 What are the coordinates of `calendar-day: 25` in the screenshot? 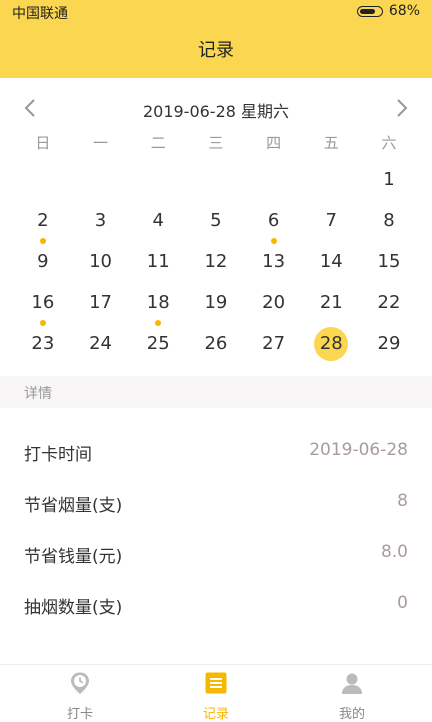 It's located at (158, 347).